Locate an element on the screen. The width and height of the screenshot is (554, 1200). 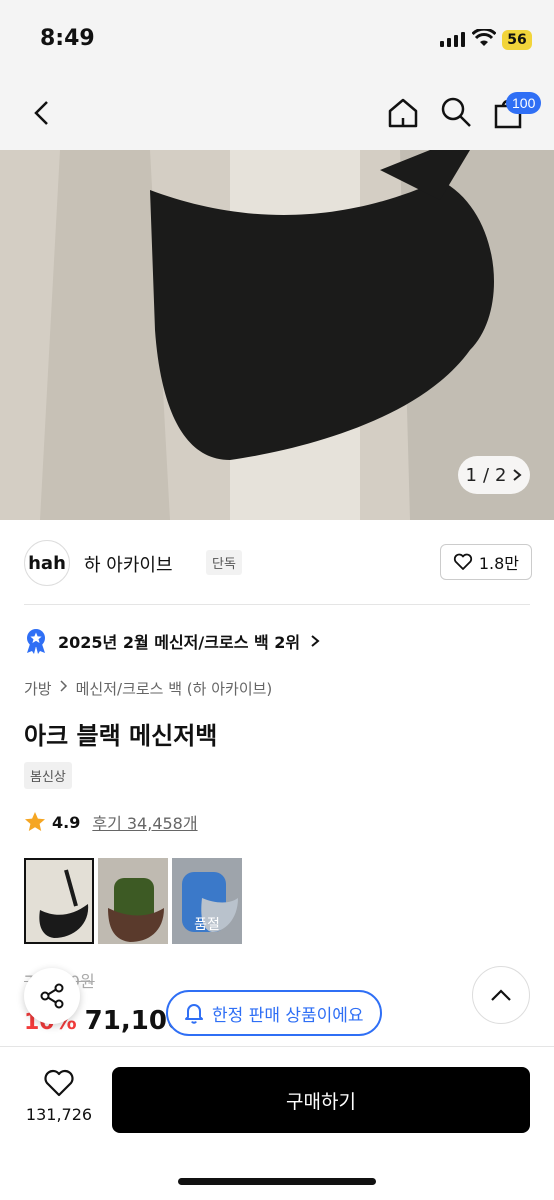
breadcrumb: 가방 메신저/크로스 백 (하 아카이브) is located at coordinates (148, 688).